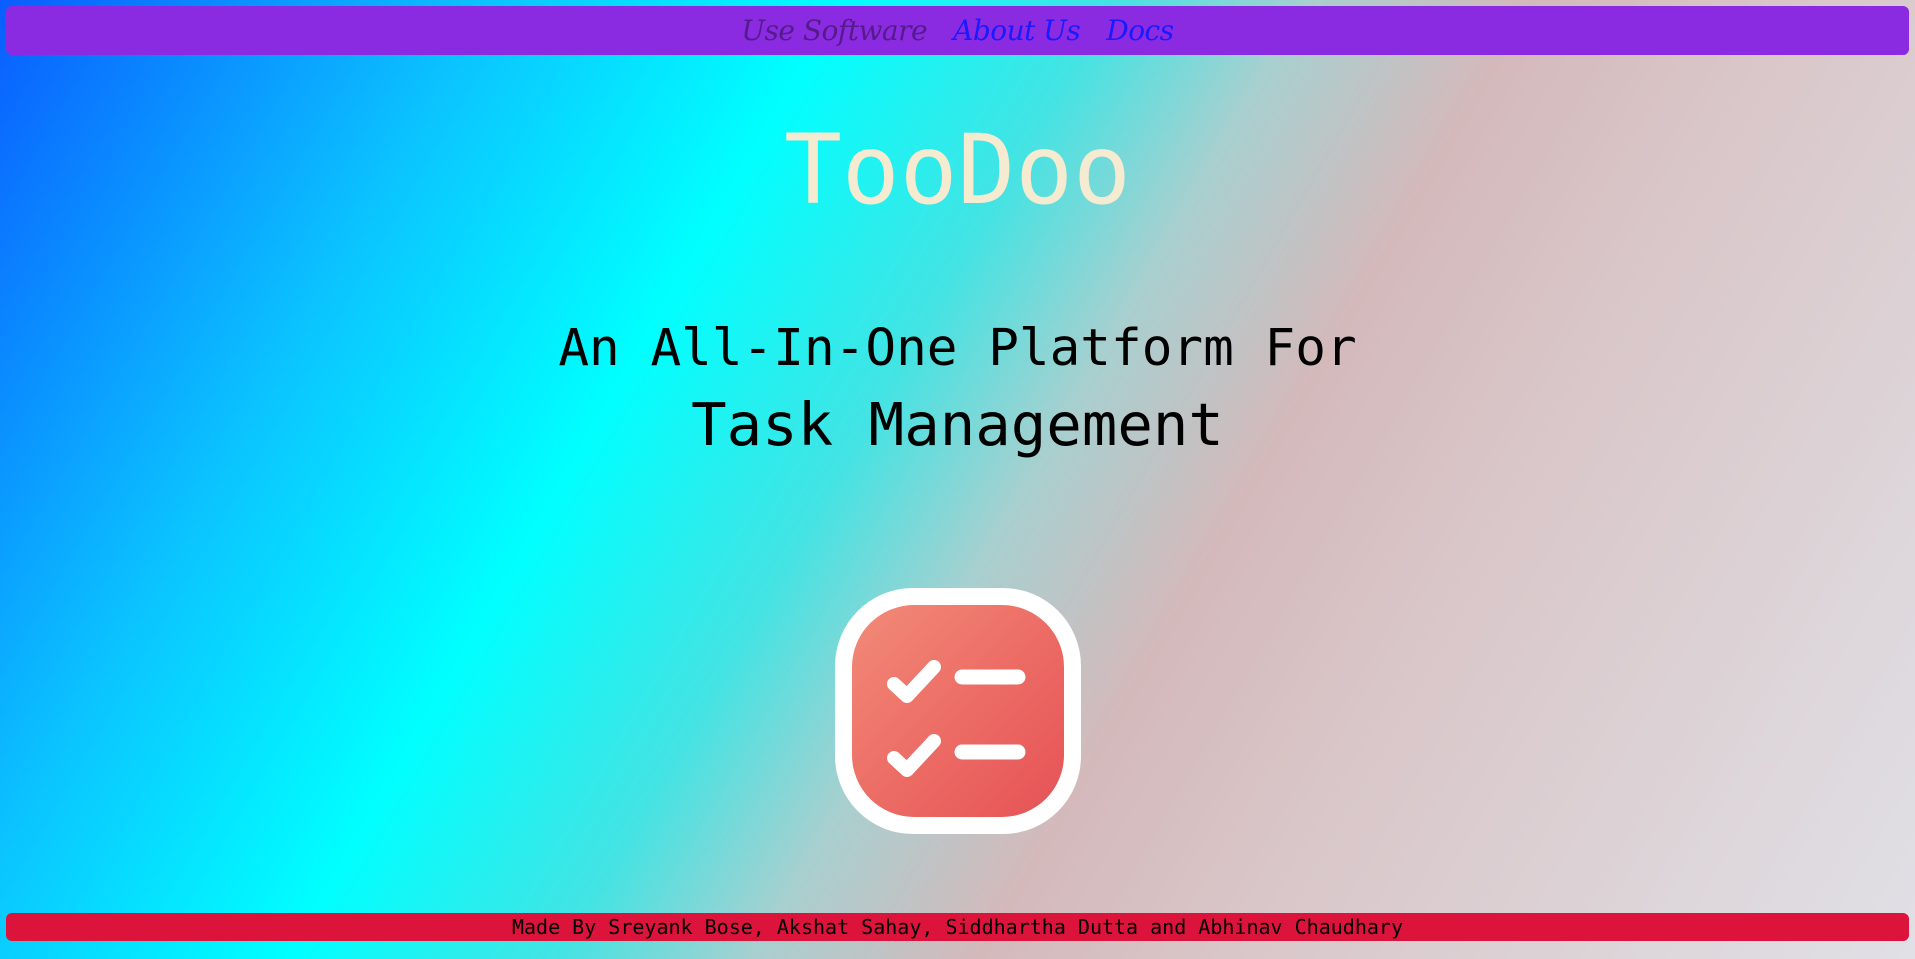 Image resolution: width=1915 pixels, height=959 pixels. I want to click on tagline-line-1: An All-In-One Platform For, so click(957, 348).